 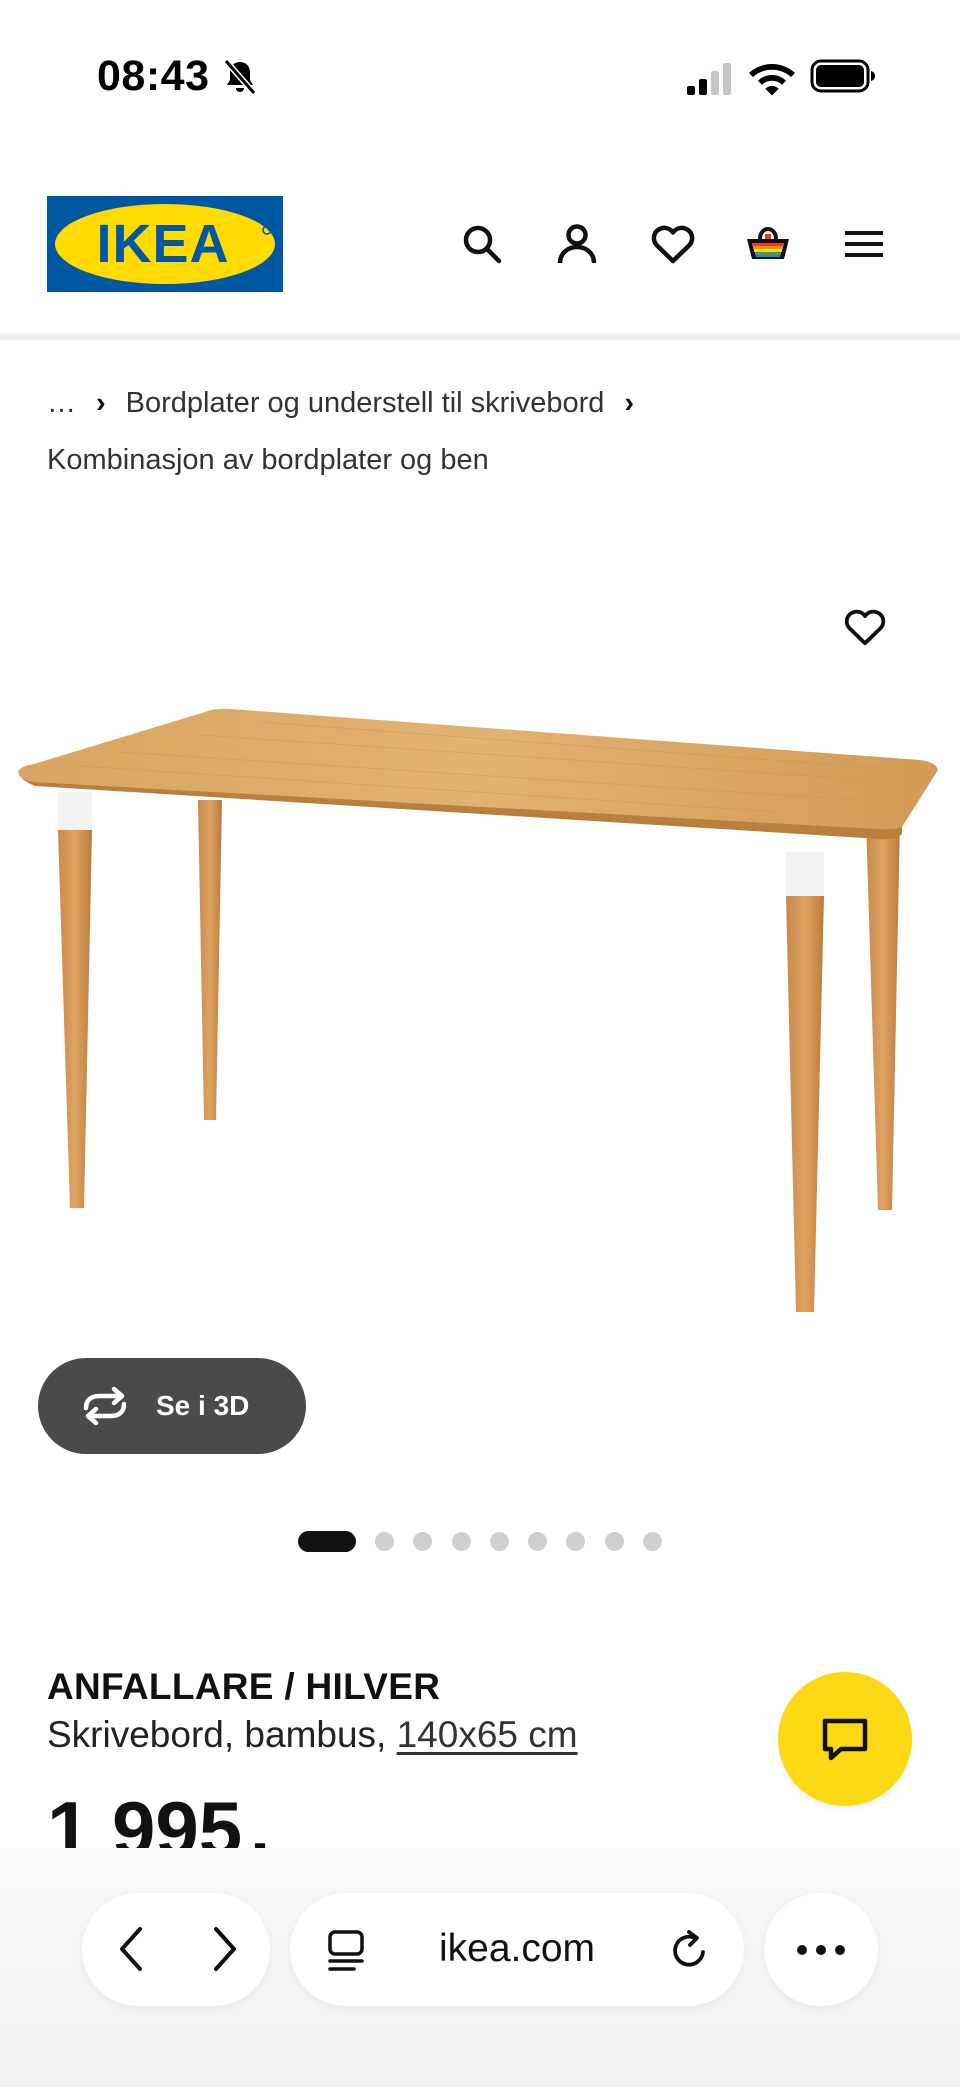 I want to click on status-bar: 08:43, so click(x=480, y=75).